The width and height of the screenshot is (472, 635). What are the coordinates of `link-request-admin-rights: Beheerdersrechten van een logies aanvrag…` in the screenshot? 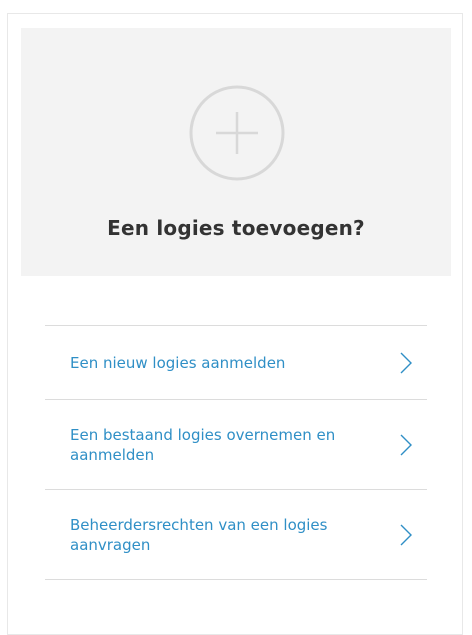 It's located at (236, 535).